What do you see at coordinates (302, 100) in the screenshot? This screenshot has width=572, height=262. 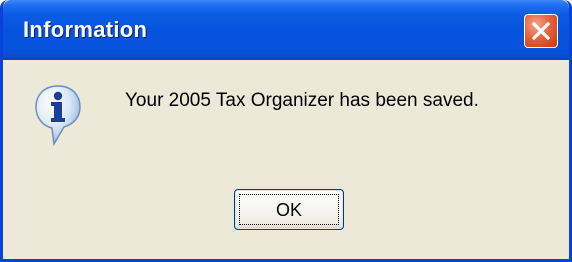 I see `dialog-message: Your 2005 Tax Organizer has been saved.` at bounding box center [302, 100].